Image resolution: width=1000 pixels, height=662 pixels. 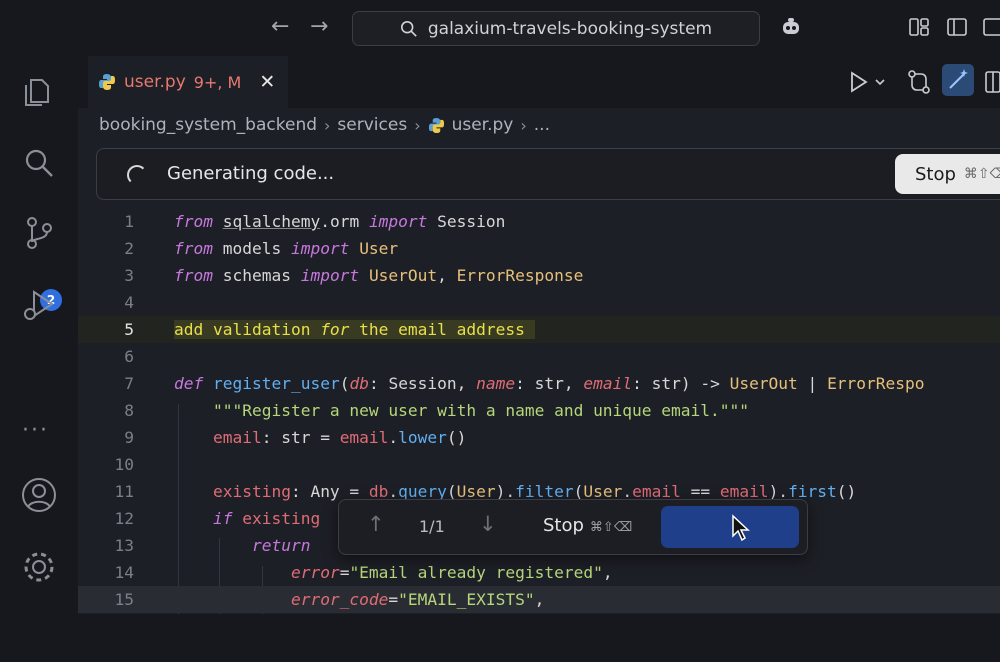 I want to click on more-icon: ···, so click(x=35, y=430).